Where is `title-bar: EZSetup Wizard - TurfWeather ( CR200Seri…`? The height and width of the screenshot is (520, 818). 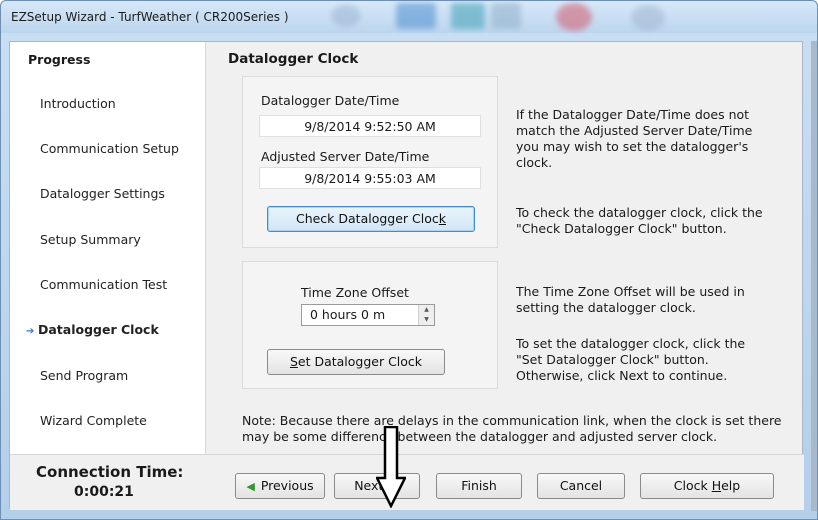 title-bar: EZSetup Wizard - TurfWeather ( CR200Seri… is located at coordinates (409, 17).